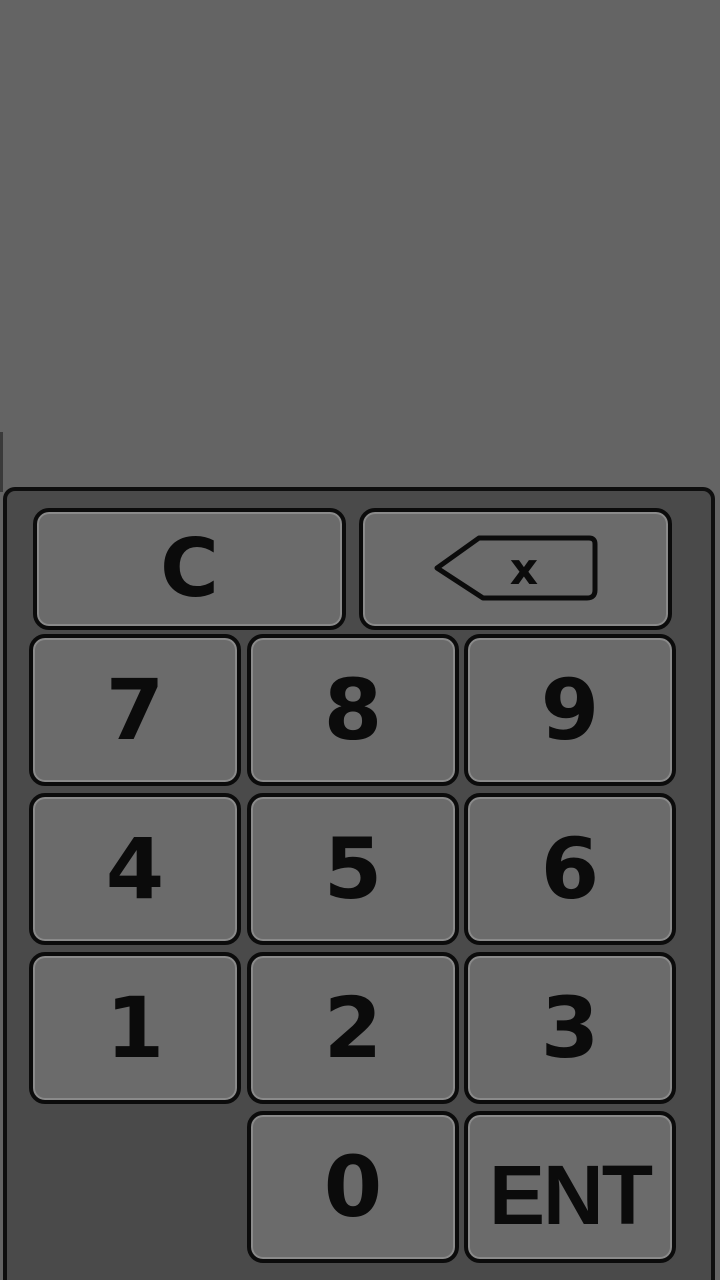 The image size is (720, 1280). I want to click on key-1: 1, so click(135, 1028).